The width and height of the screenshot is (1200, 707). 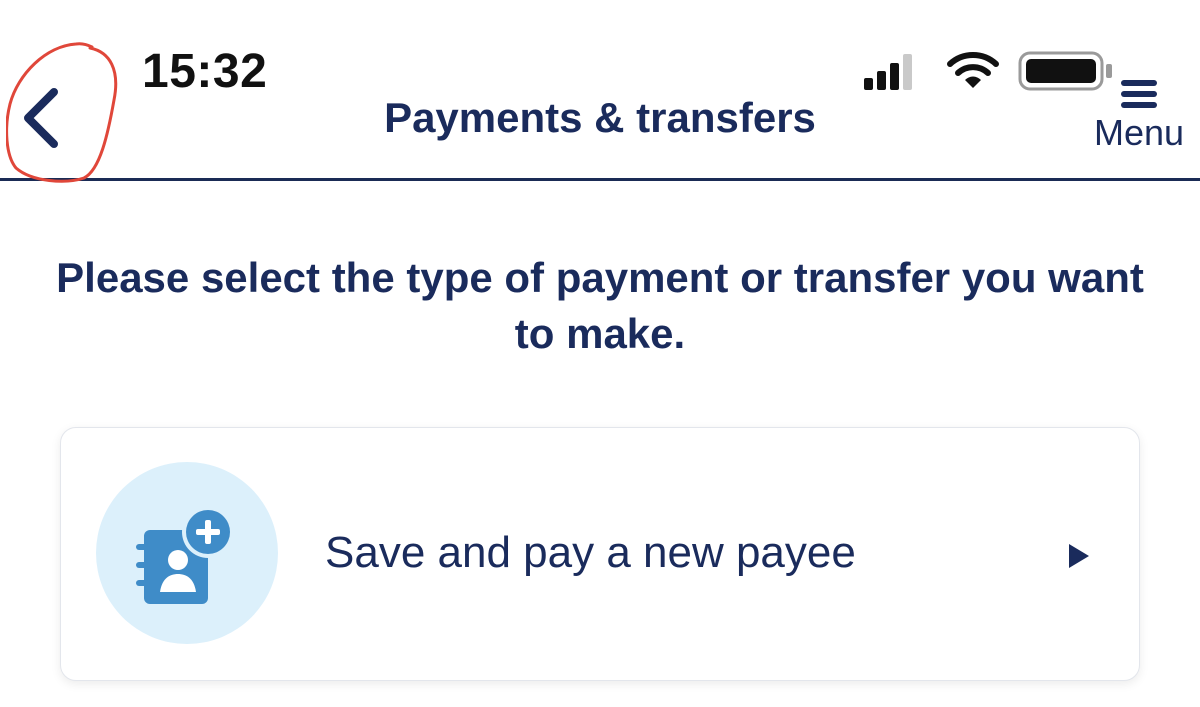 I want to click on add-contact-icon, so click(x=185, y=555).